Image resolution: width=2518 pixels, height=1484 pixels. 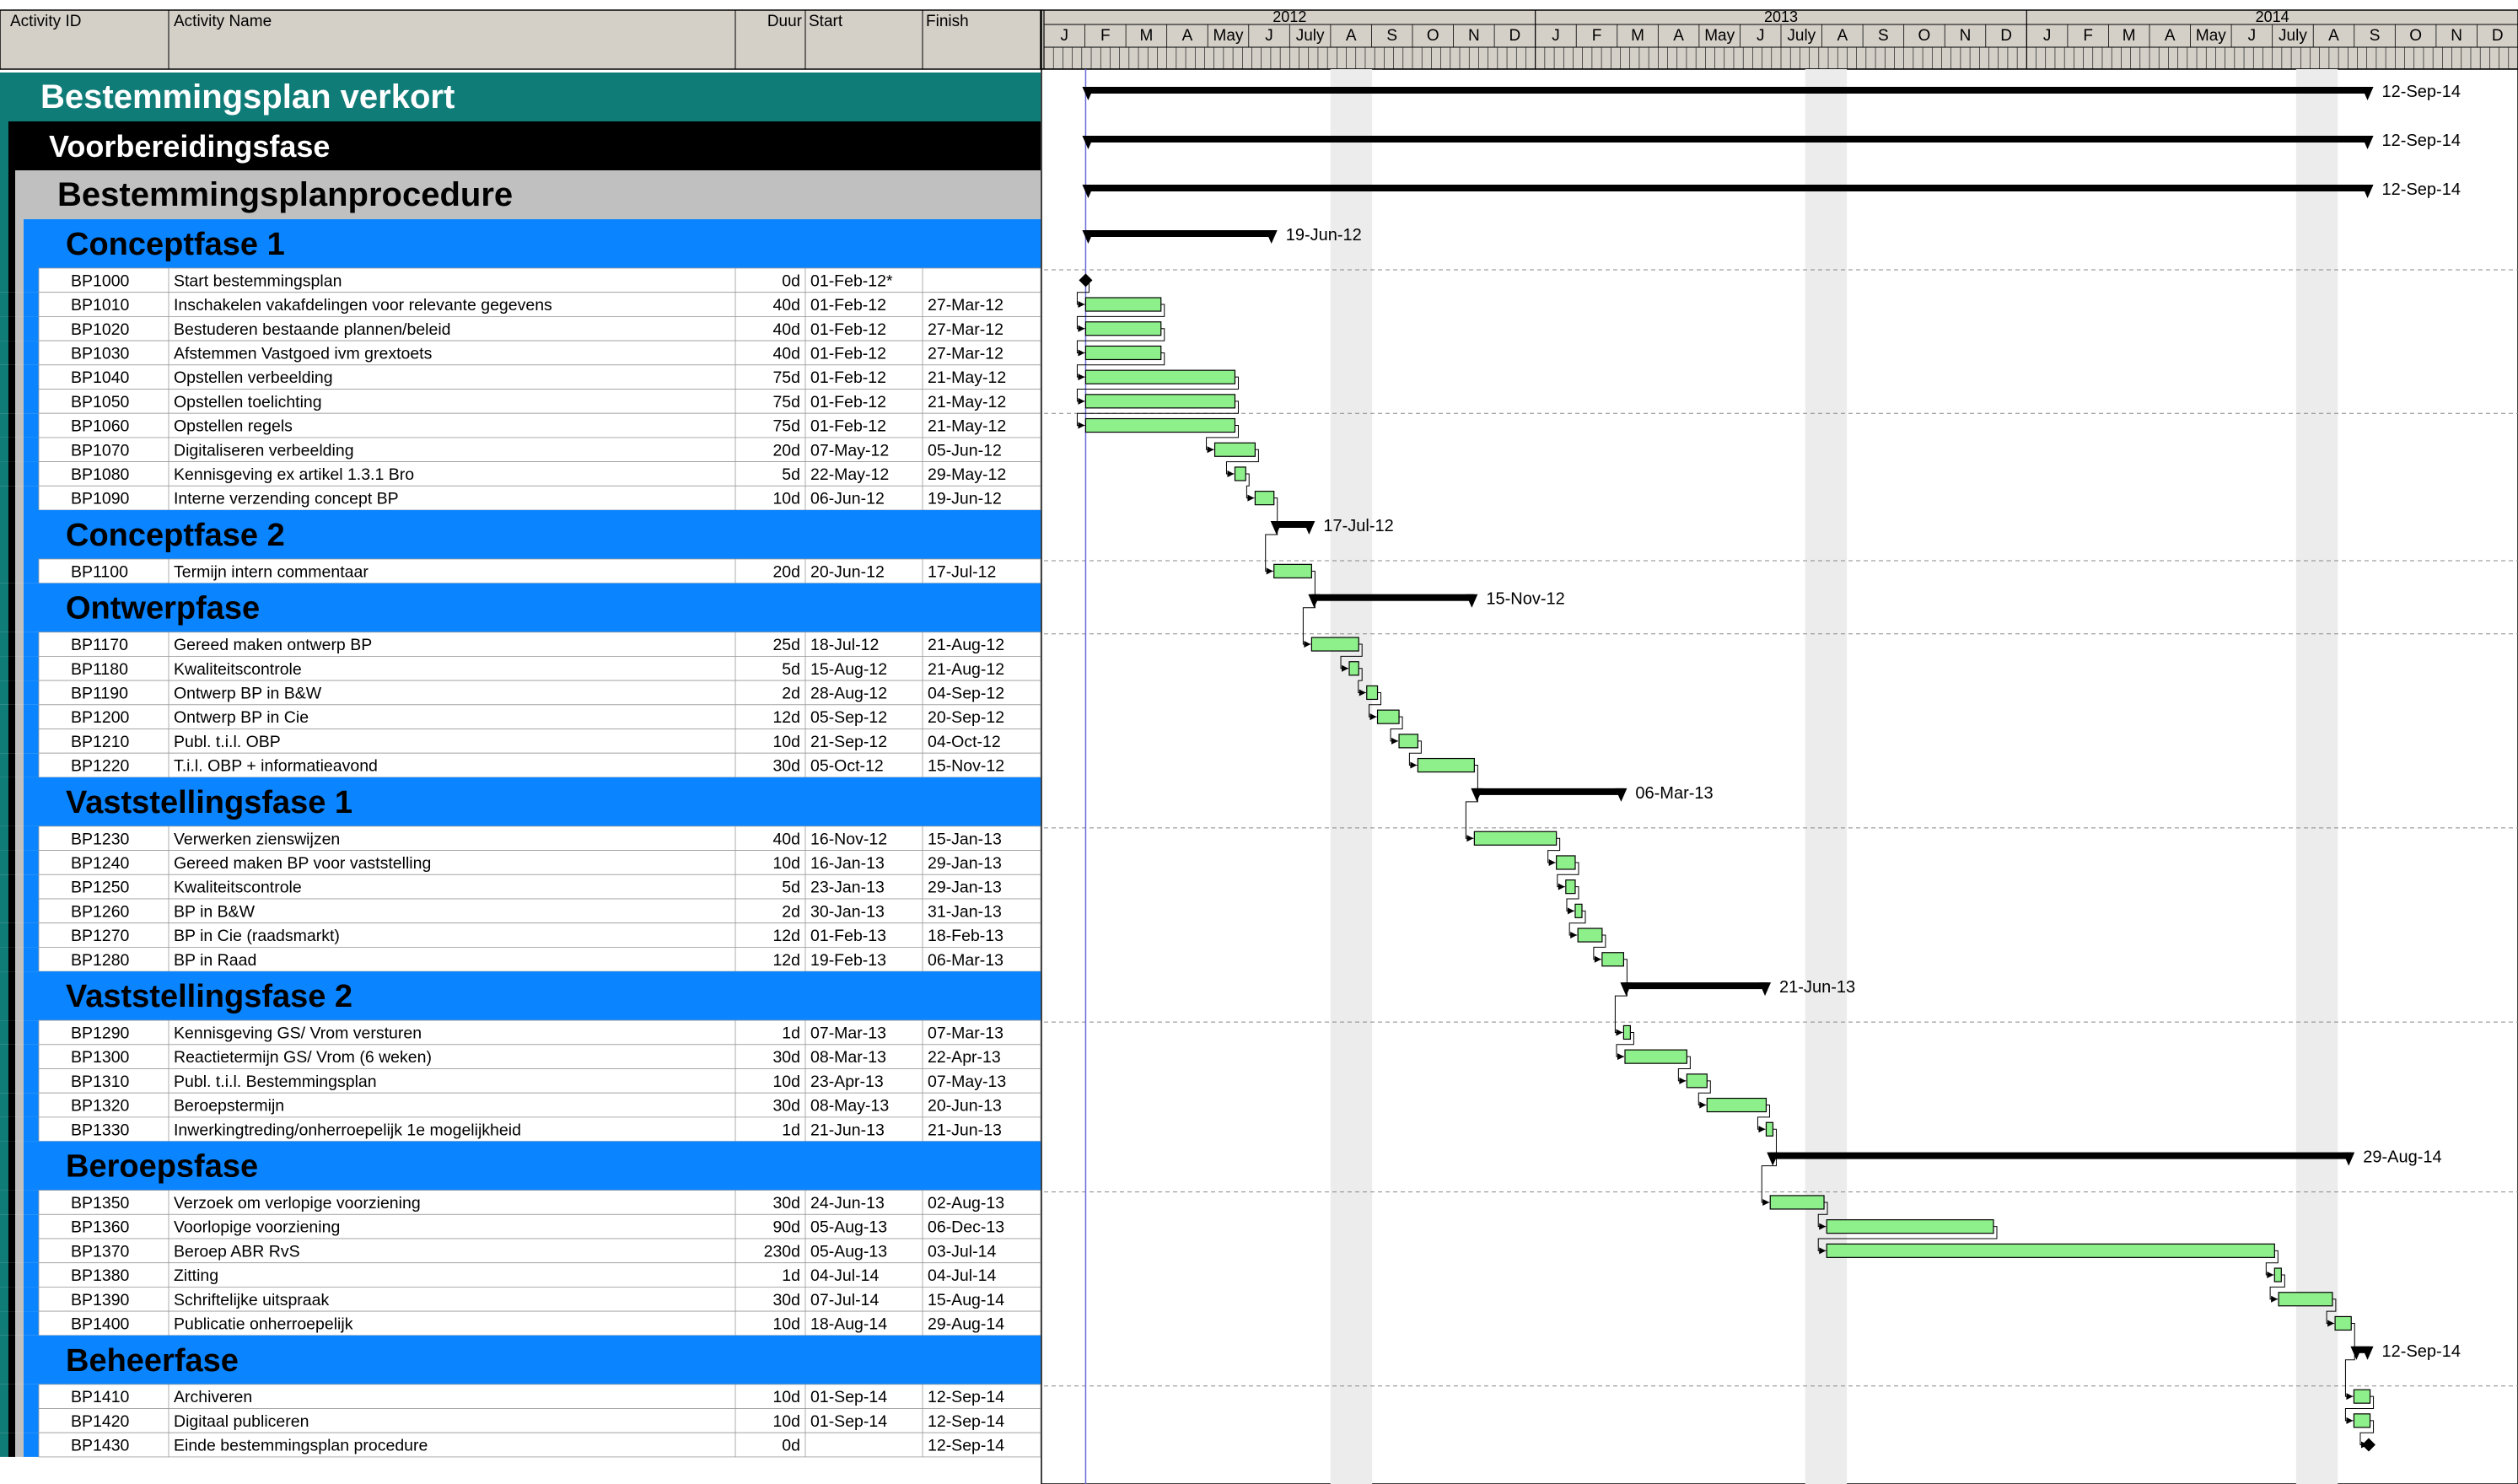 What do you see at coordinates (520, 243) in the screenshot?
I see `wbs-band-wbs3: Conceptfase 1` at bounding box center [520, 243].